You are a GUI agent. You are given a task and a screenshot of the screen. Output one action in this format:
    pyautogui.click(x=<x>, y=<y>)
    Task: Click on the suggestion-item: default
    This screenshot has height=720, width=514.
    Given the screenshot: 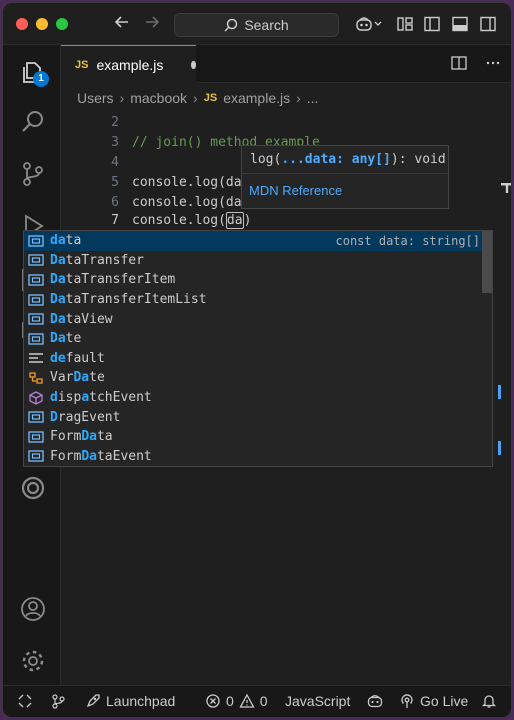 What is the action you would take?
    pyautogui.click(x=258, y=359)
    